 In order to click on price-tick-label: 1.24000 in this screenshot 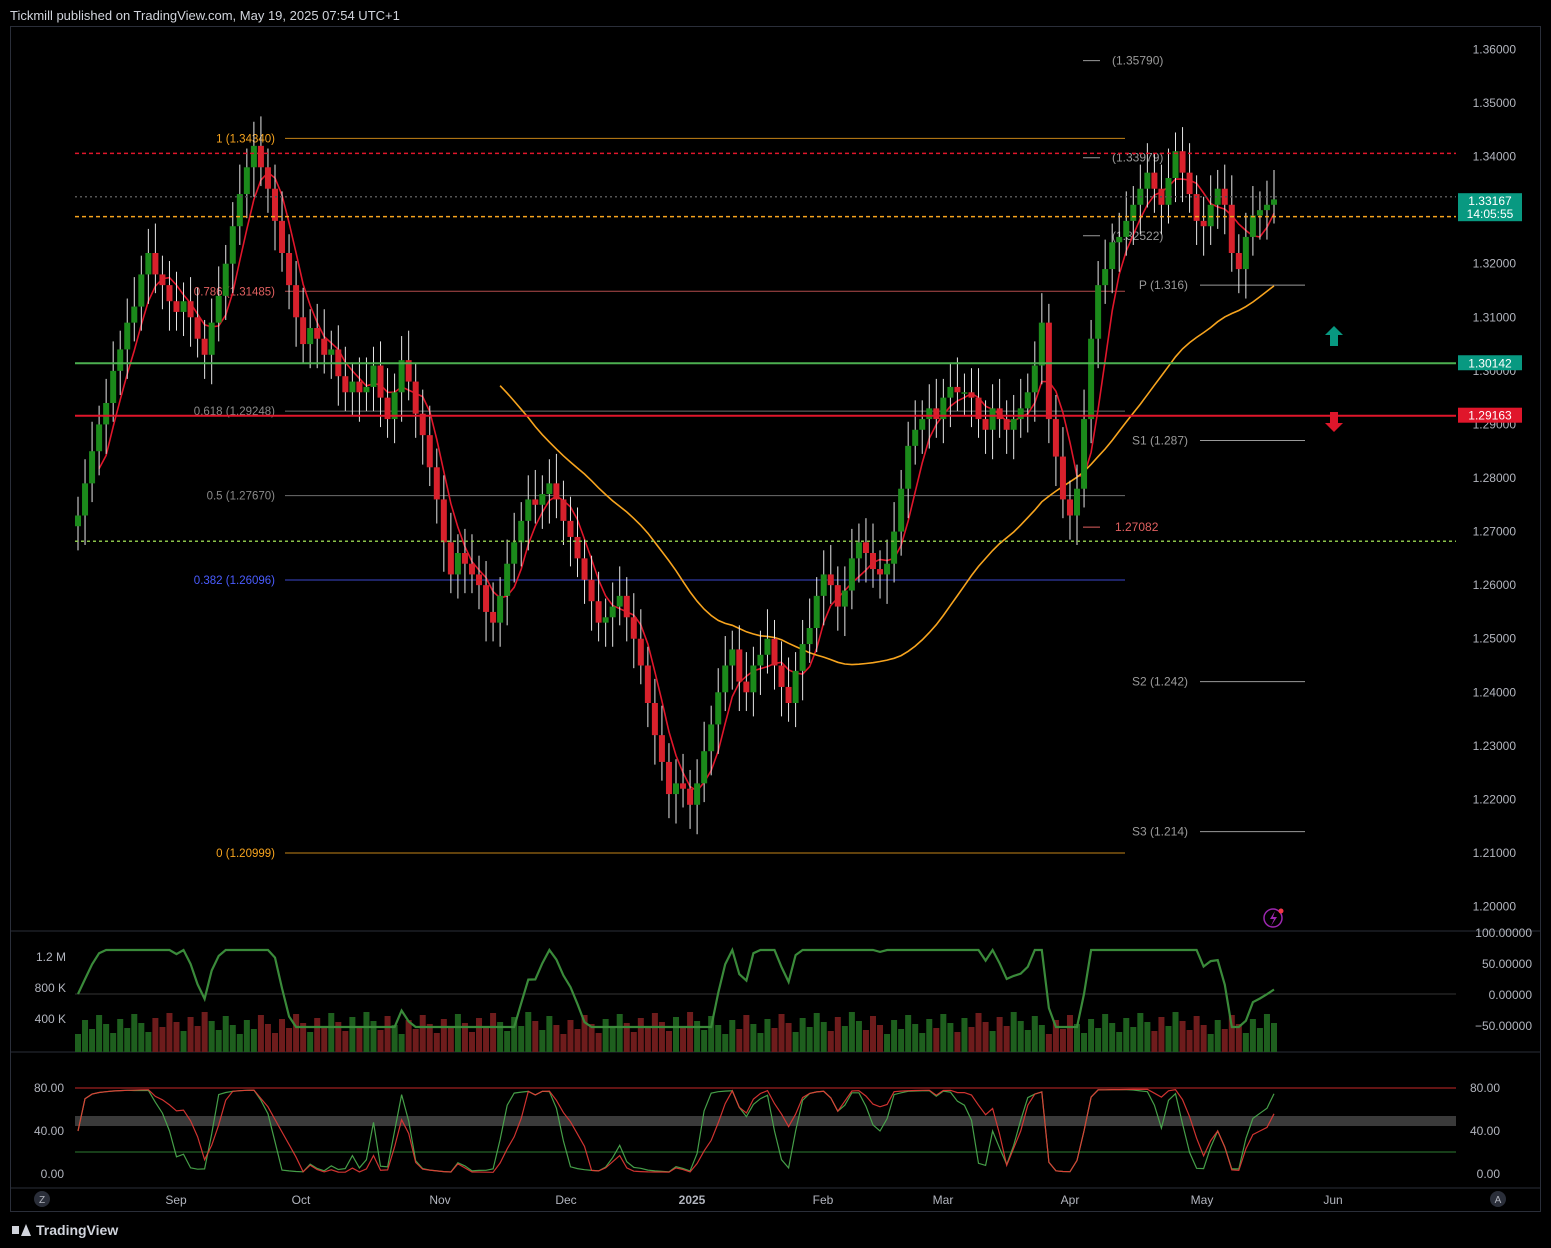, I will do `click(1495, 692)`.